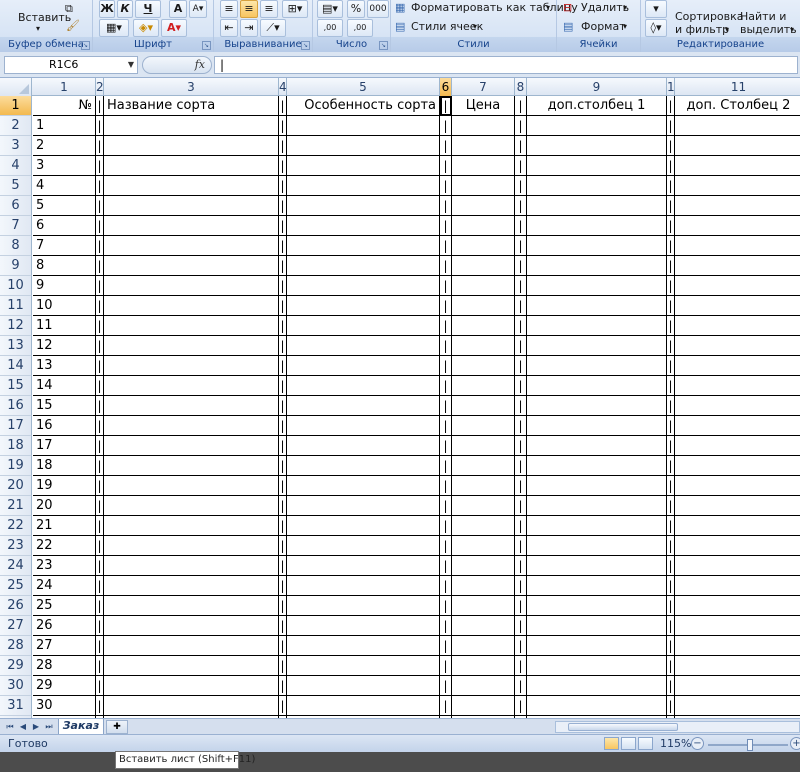 The image size is (800, 772). Describe the element at coordinates (191, 126) in the screenshot. I see `cell-r2-c3` at that location.